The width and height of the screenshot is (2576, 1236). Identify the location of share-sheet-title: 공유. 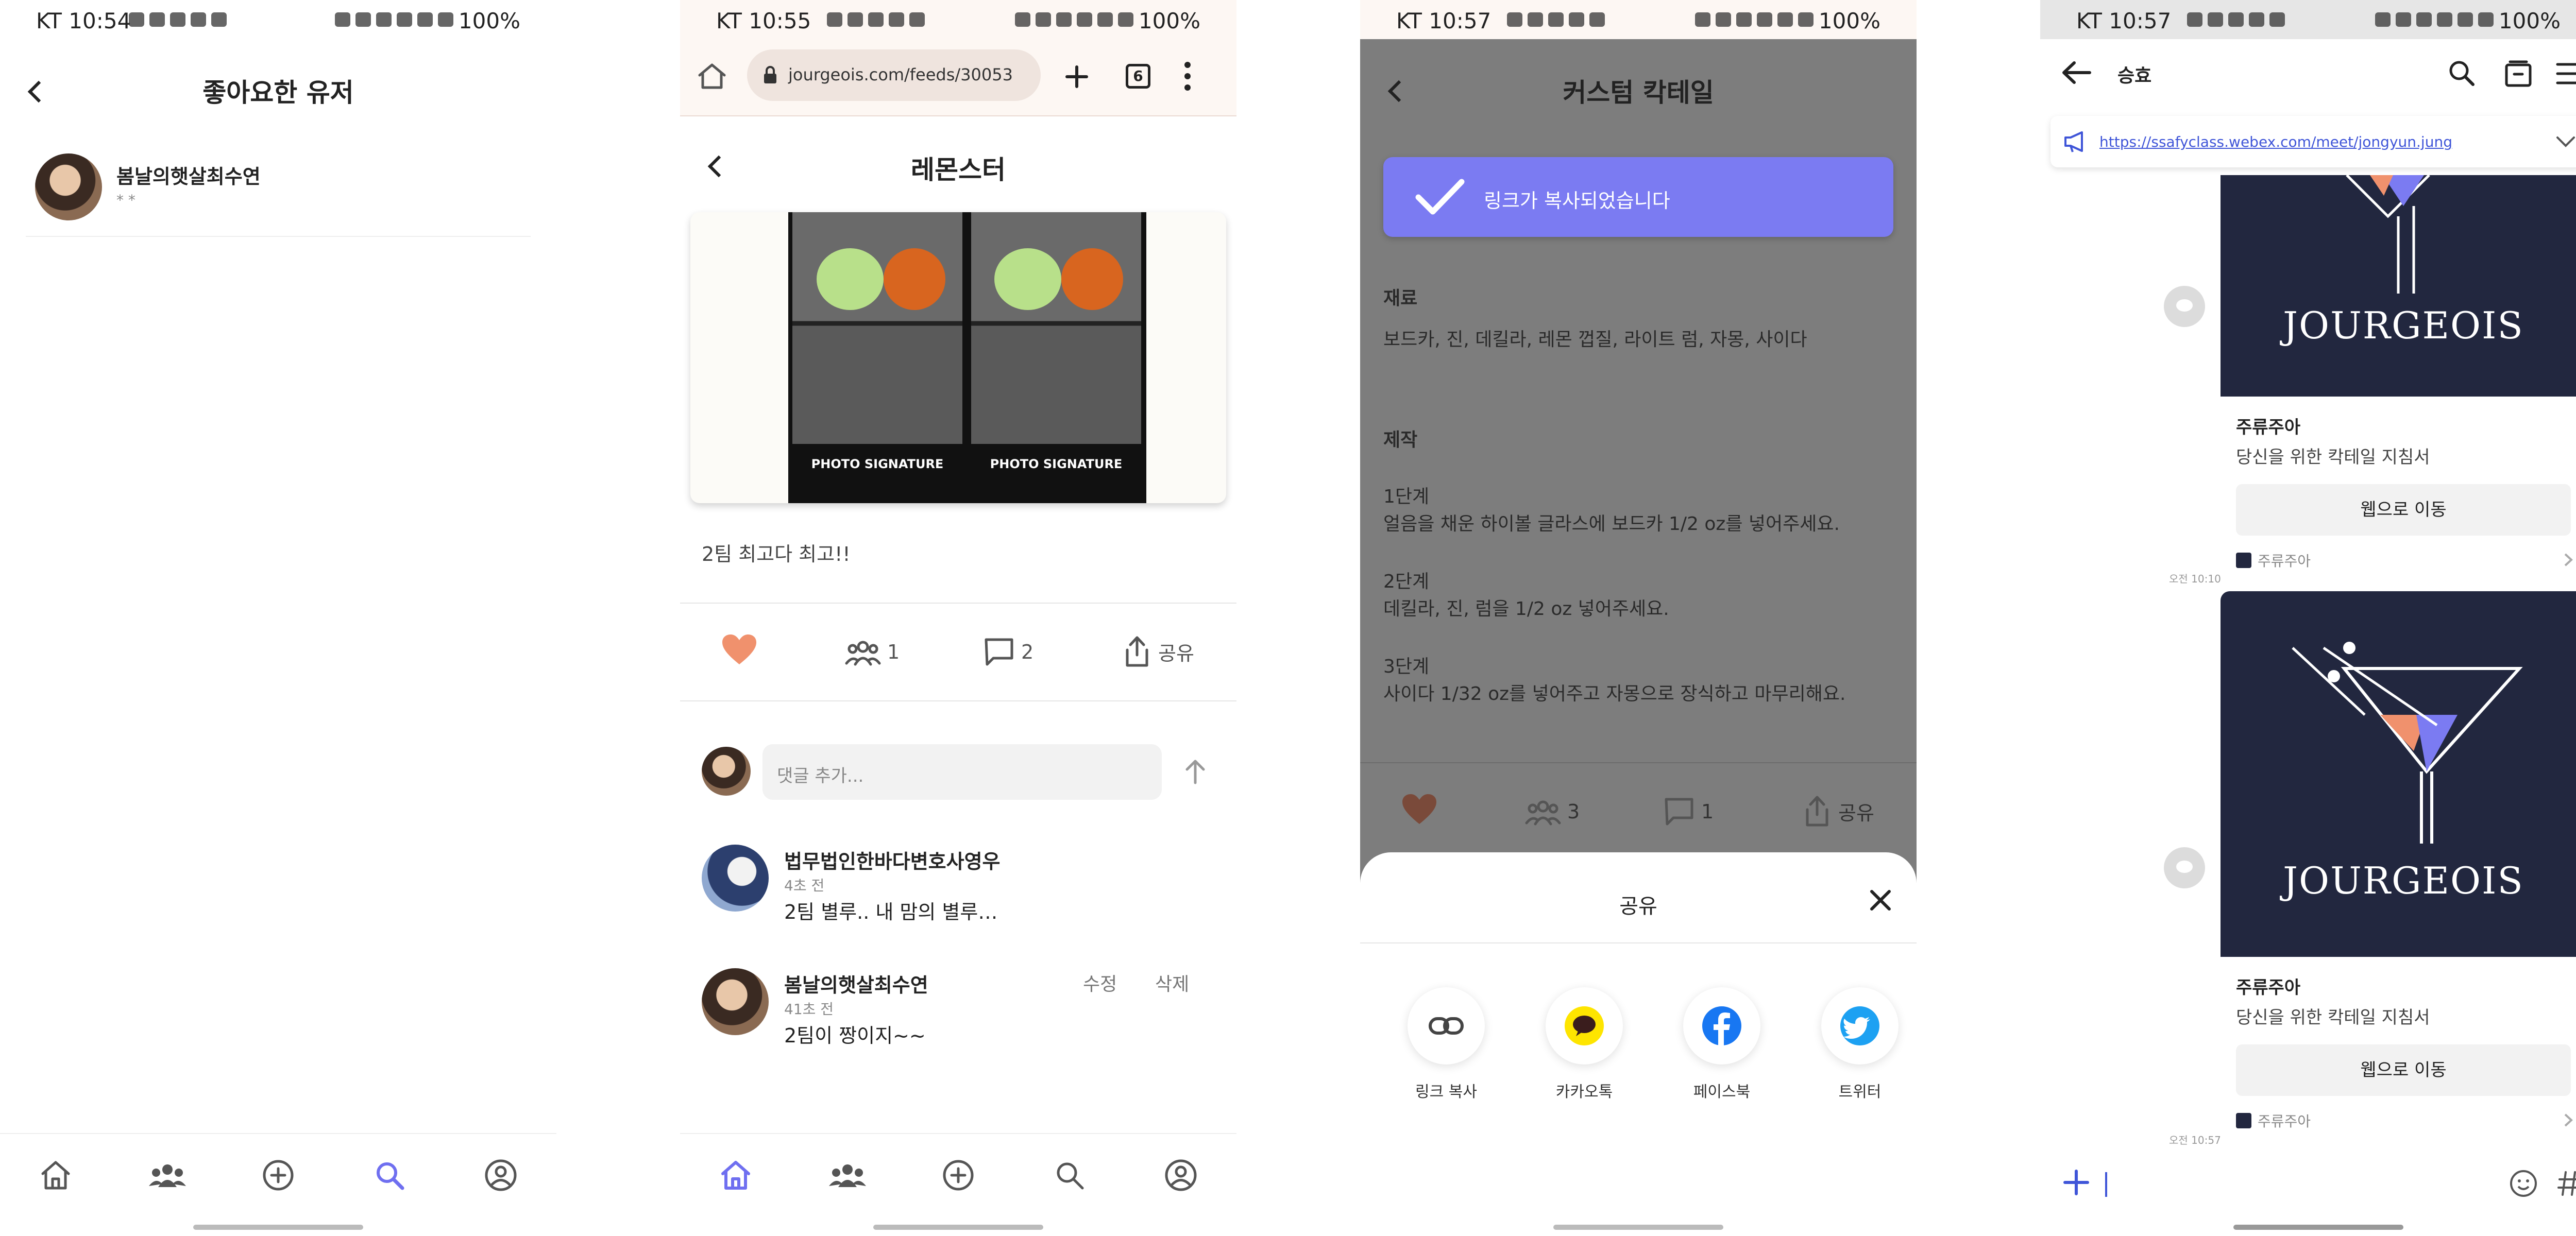
(1638, 907).